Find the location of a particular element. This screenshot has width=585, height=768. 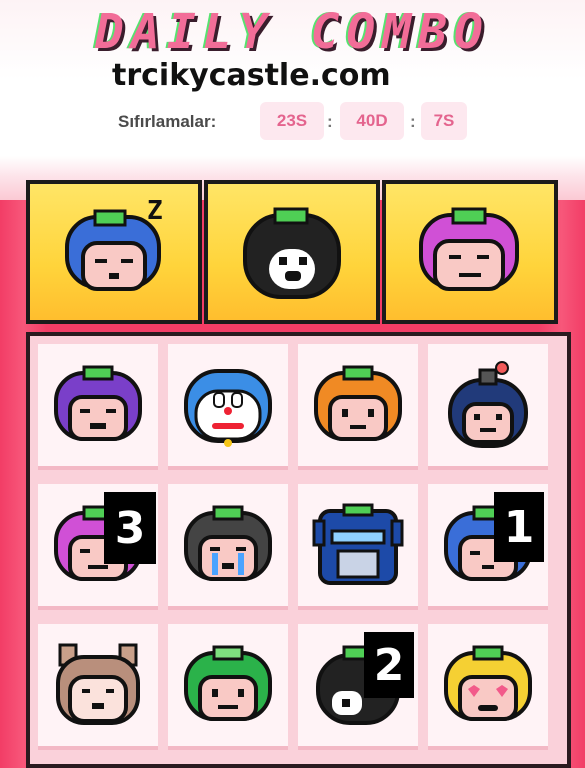

order-badge: 1 is located at coordinates (519, 527).